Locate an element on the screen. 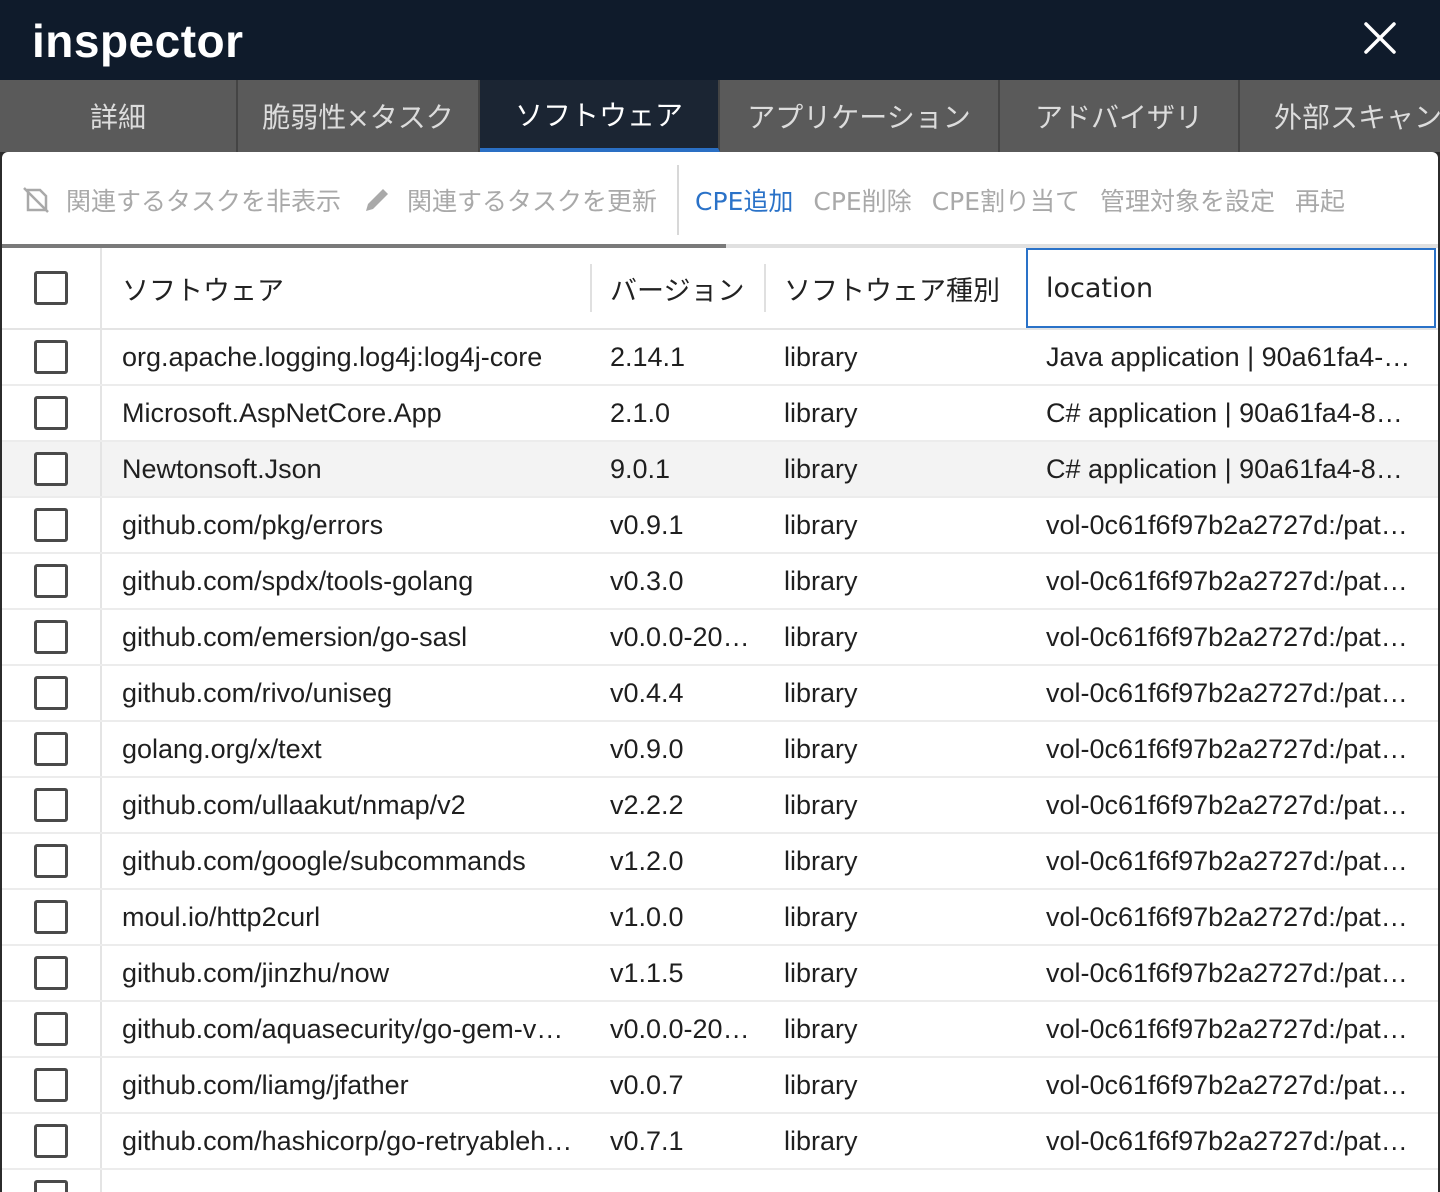 The image size is (1440, 1192). tab-advisory: アドバイザリ is located at coordinates (1120, 116).